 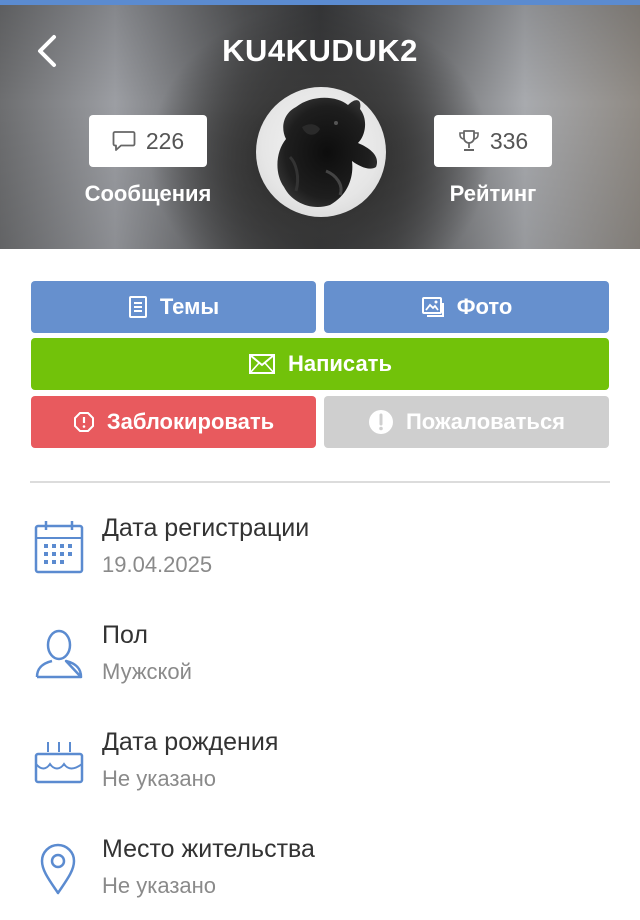 I want to click on chevron-left-icon, so click(x=47, y=51).